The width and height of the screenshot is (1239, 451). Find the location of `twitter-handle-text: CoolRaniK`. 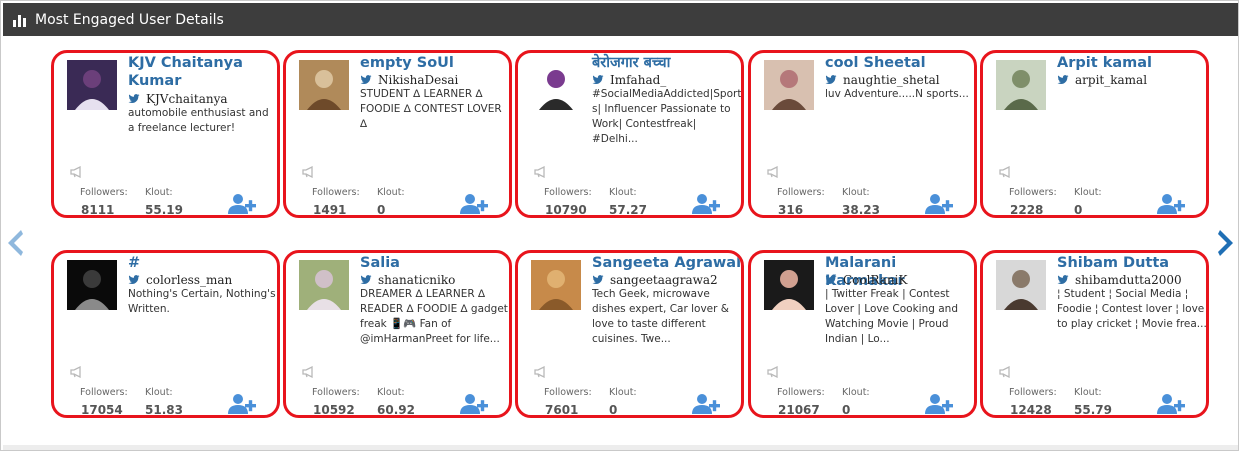

twitter-handle-text: CoolRaniK is located at coordinates (875, 280).